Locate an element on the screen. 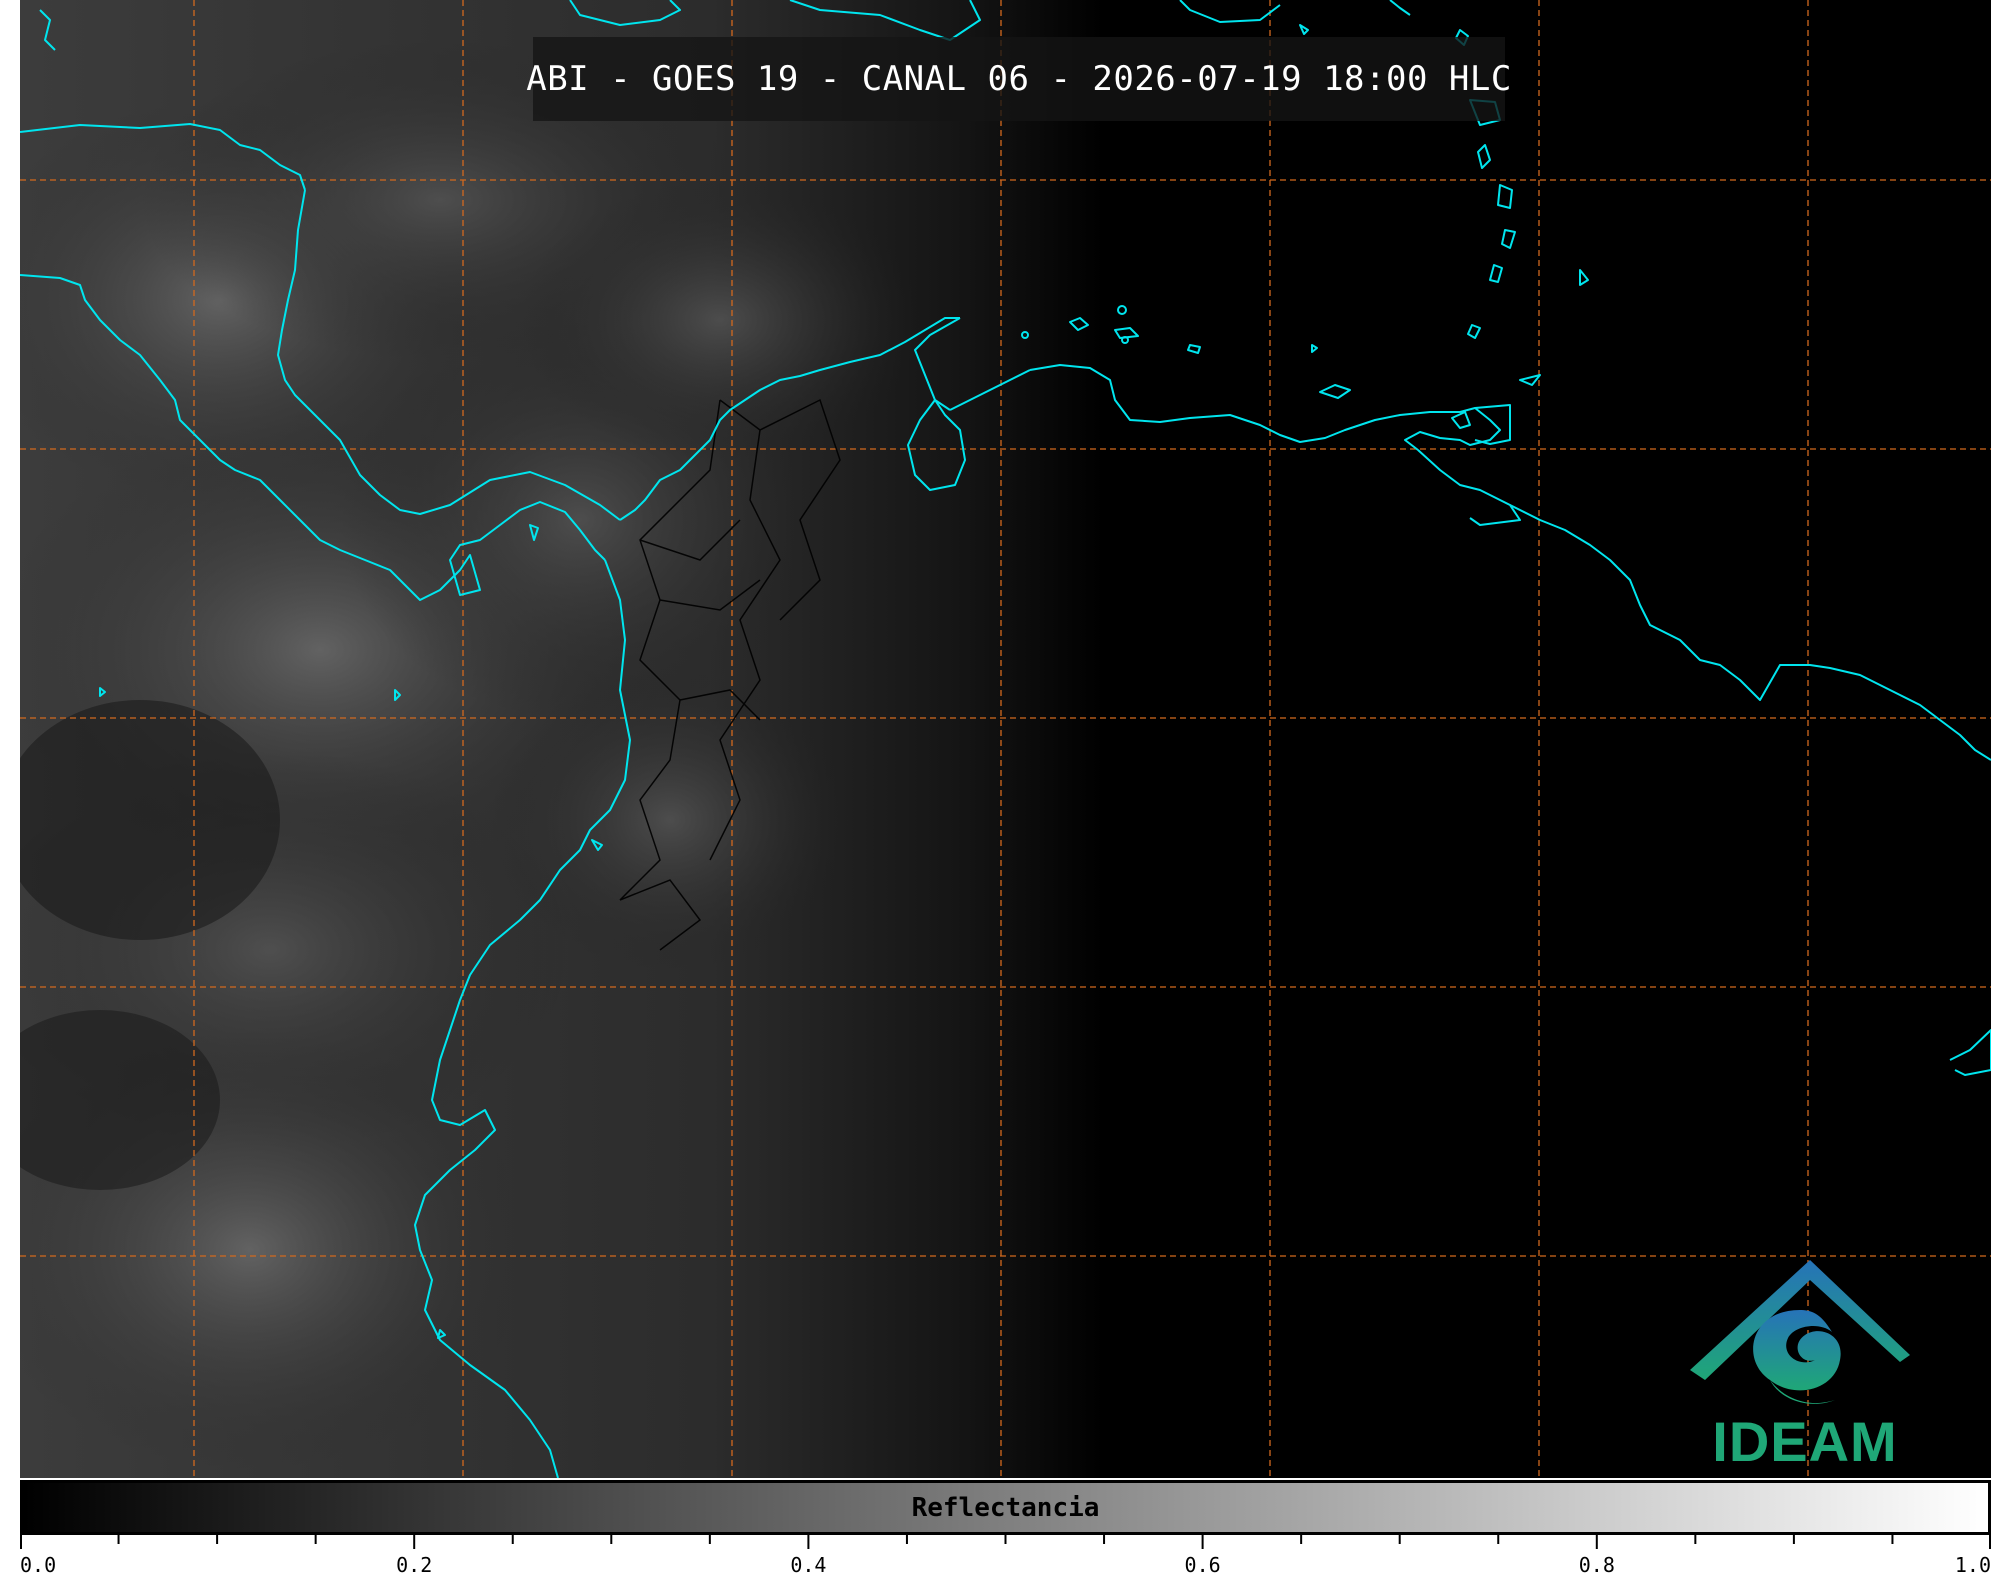 The height and width of the screenshot is (1577, 2011). colorbar: Reflectancia is located at coordinates (1005, 1507).